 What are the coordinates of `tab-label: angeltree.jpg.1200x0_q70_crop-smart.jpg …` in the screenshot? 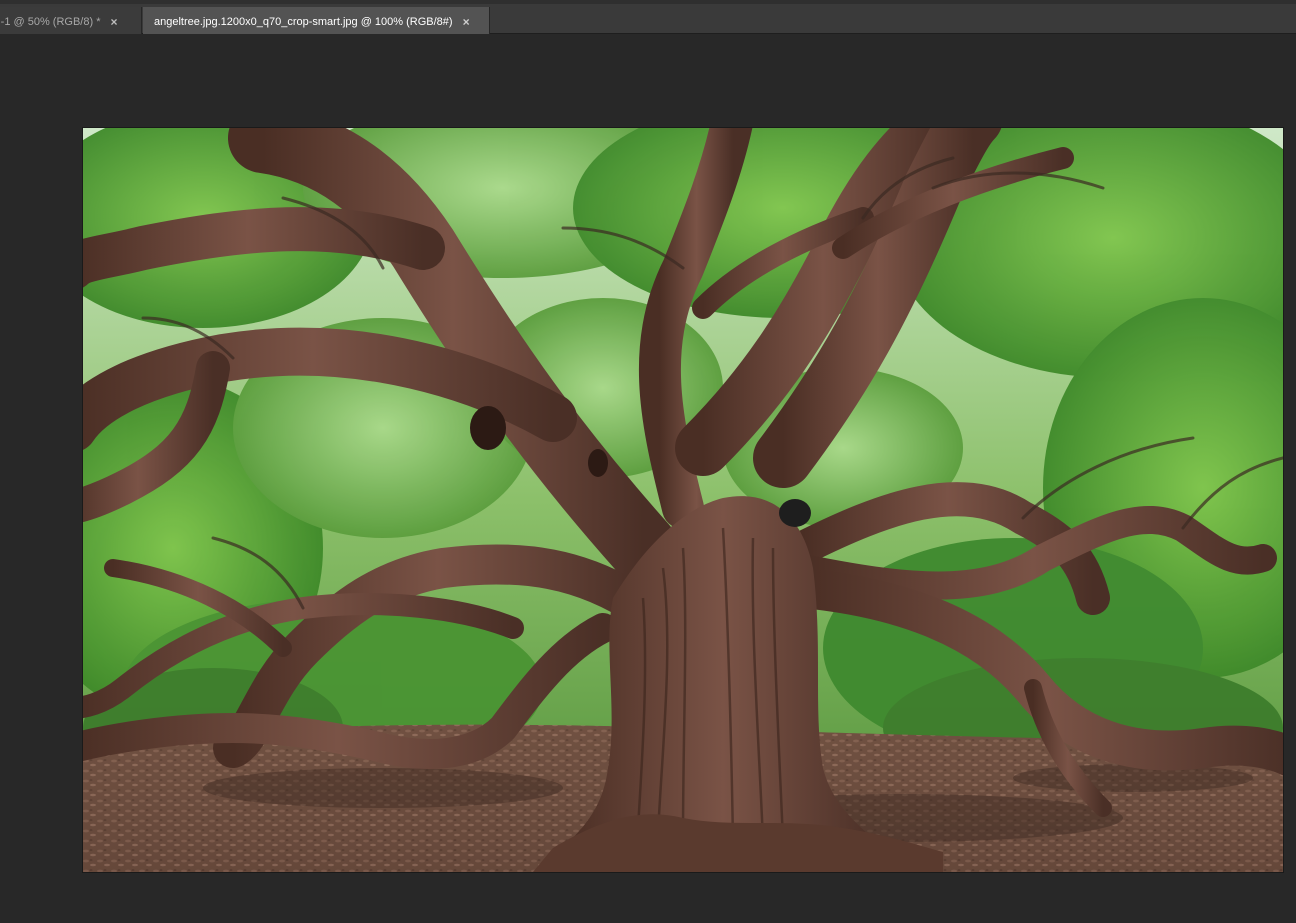 It's located at (303, 22).